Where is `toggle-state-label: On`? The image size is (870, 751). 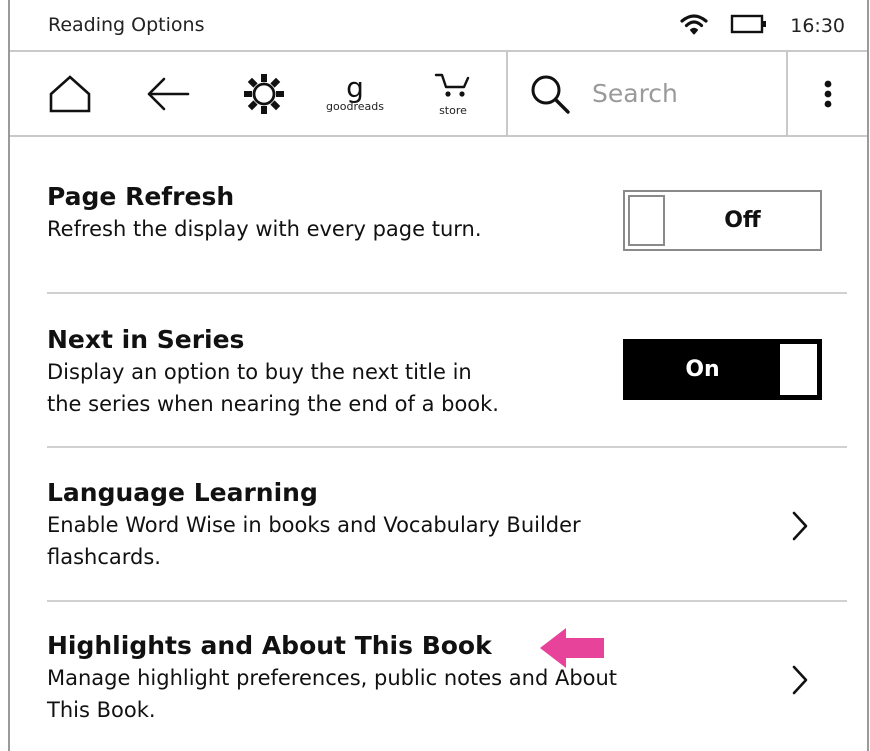 toggle-state-label: On is located at coordinates (702, 369).